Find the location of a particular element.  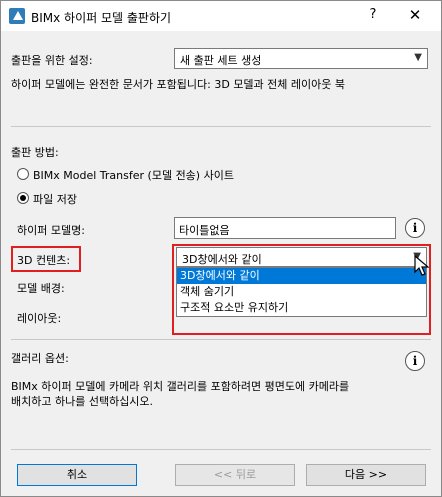

dropdown-option: 객체 숨기기 is located at coordinates (301, 292).